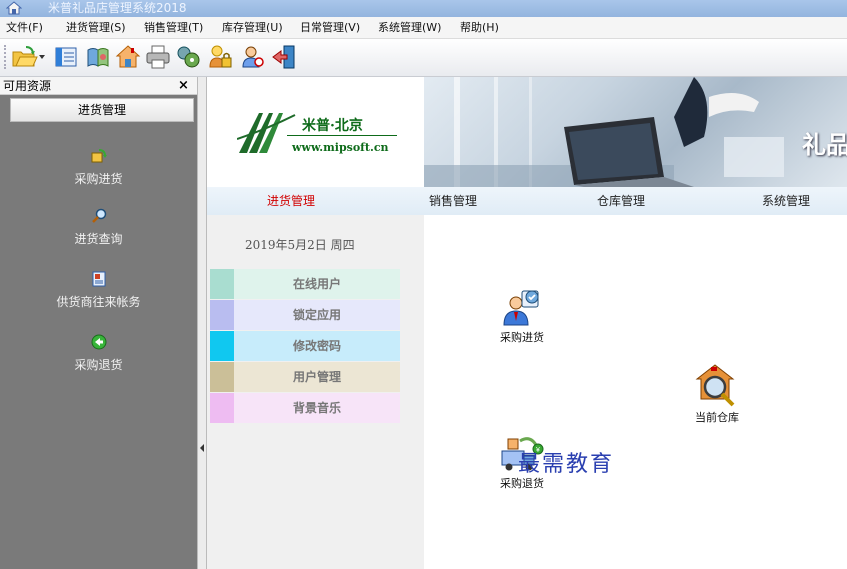 Image resolution: width=847 pixels, height=569 pixels. What do you see at coordinates (66, 57) in the screenshot?
I see `list-view-icon` at bounding box center [66, 57].